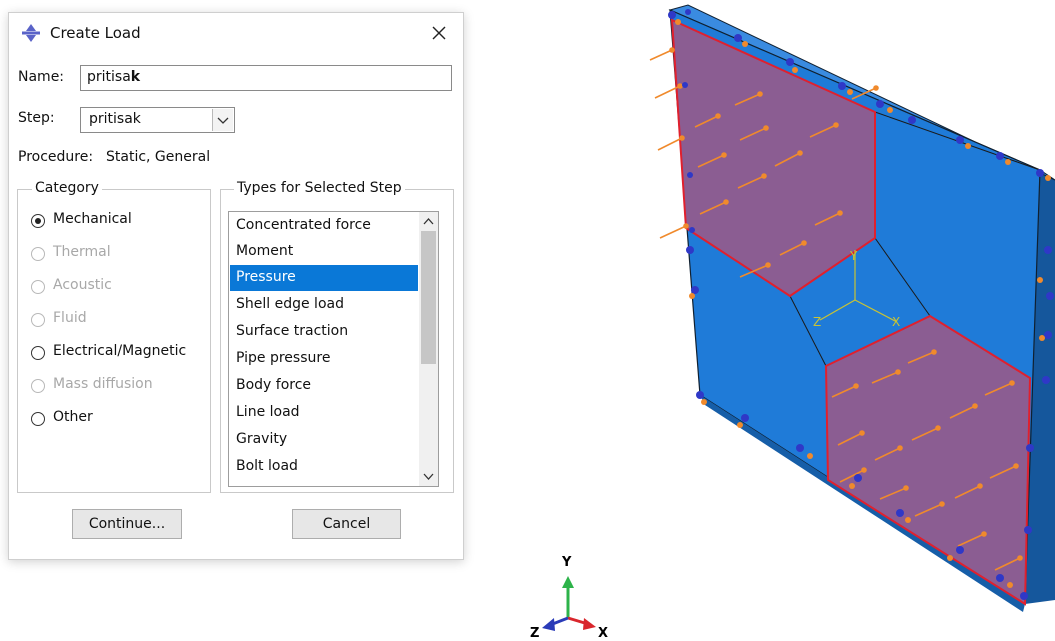 The image size is (1055, 641). Describe the element at coordinates (56, 157) in the screenshot. I see `procedure-label: Procedure:` at that location.